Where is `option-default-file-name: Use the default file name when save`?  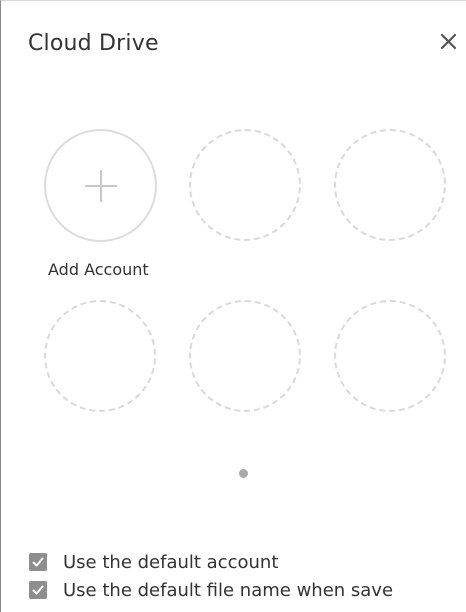 option-default-file-name: Use the default file name when save is located at coordinates (211, 590).